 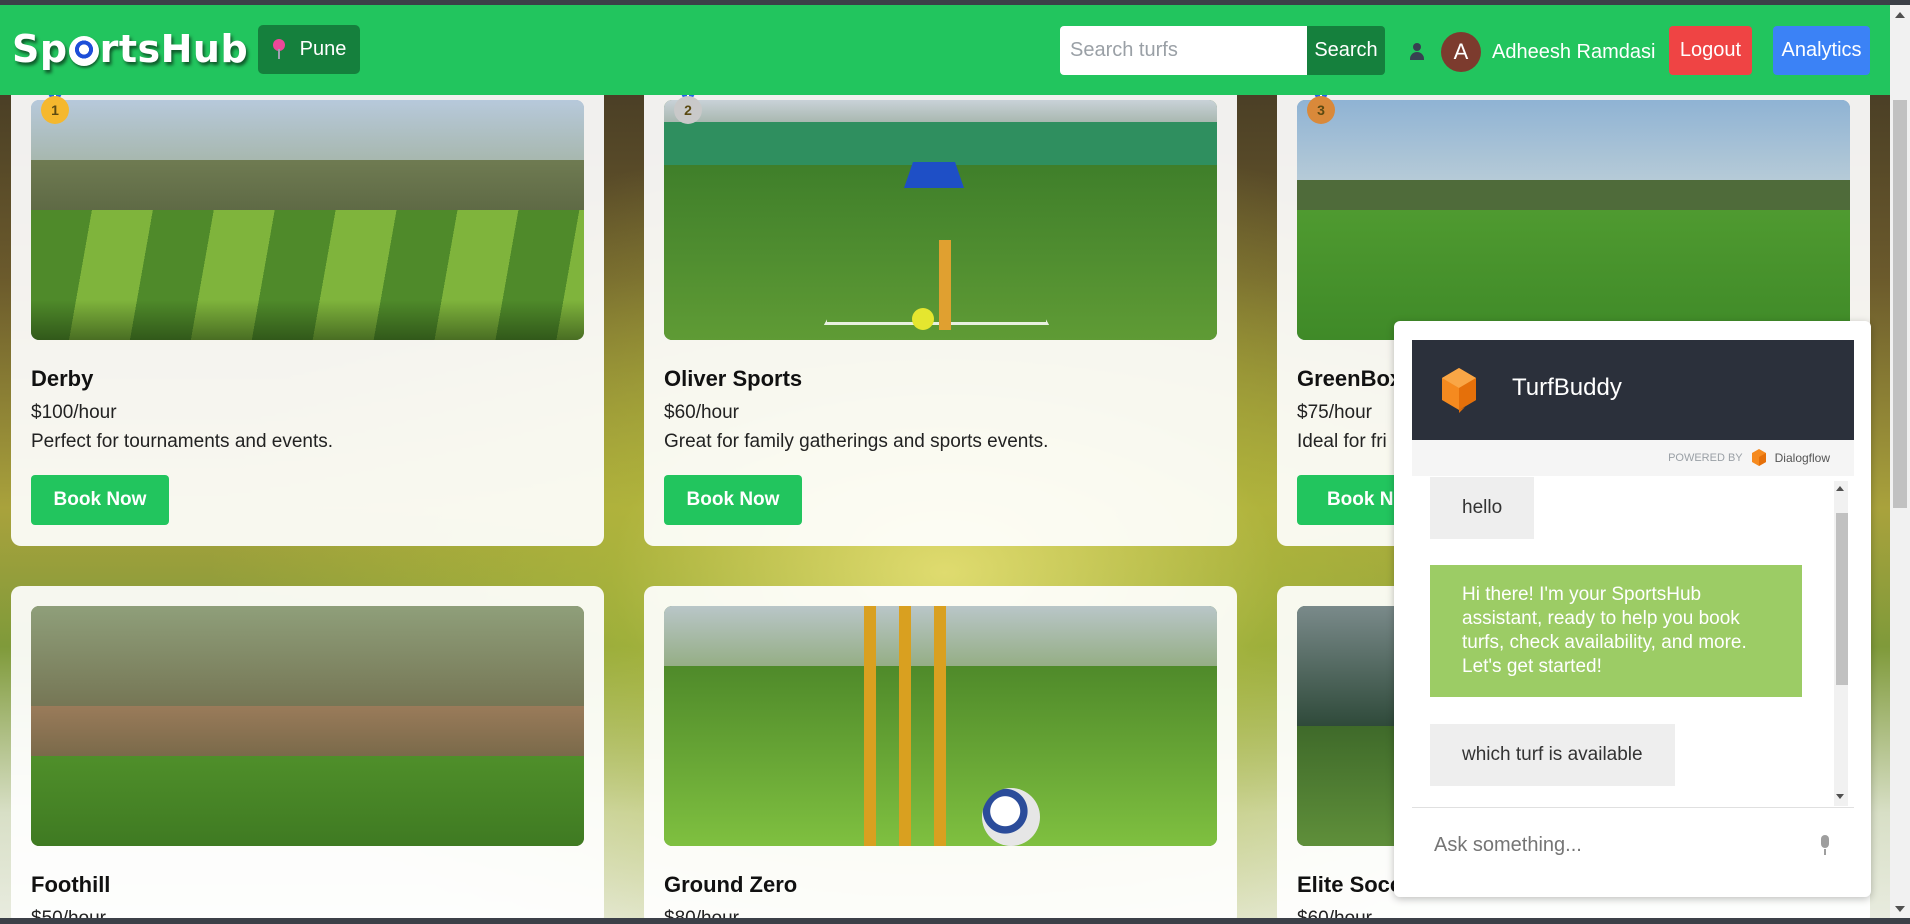 I want to click on username-label: Adheesh Ramdasi, so click(x=1573, y=52).